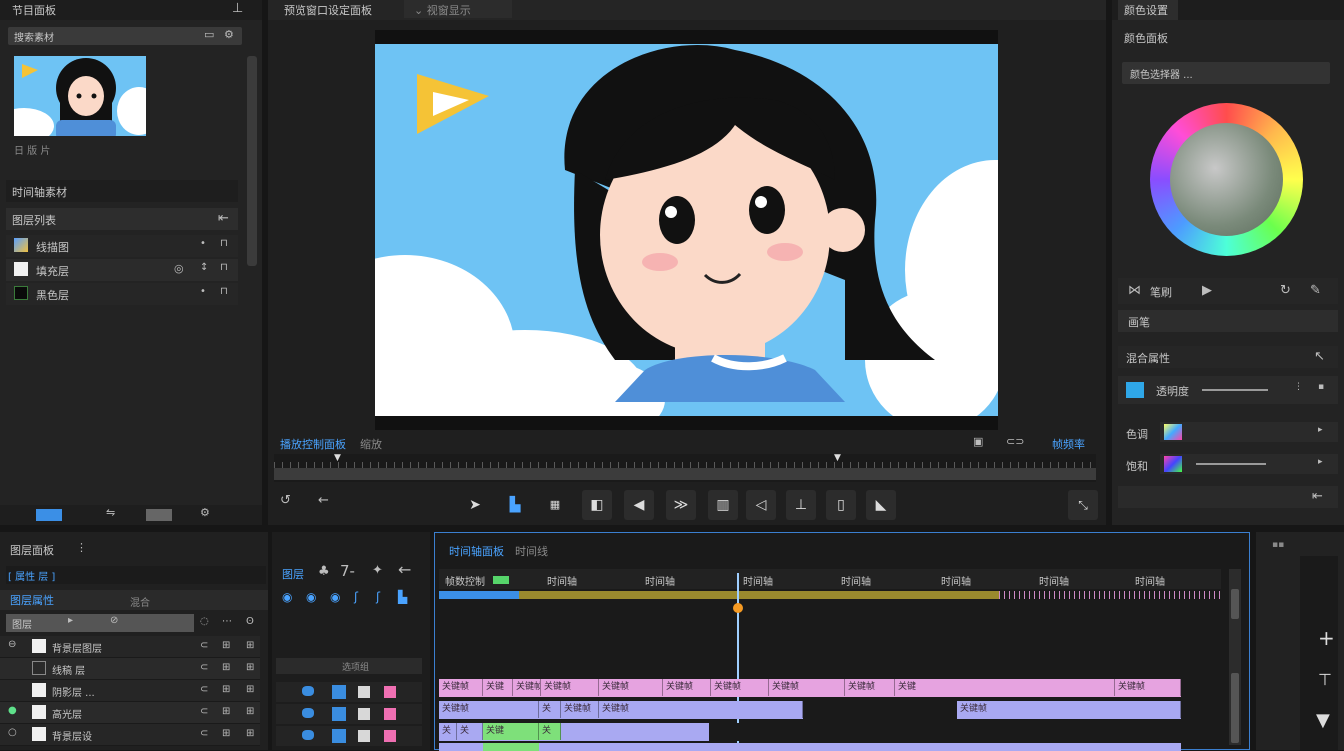 The height and width of the screenshot is (751, 1344). Describe the element at coordinates (122, 246) in the screenshot. I see `list-item: 线描图 • ⊓` at that location.